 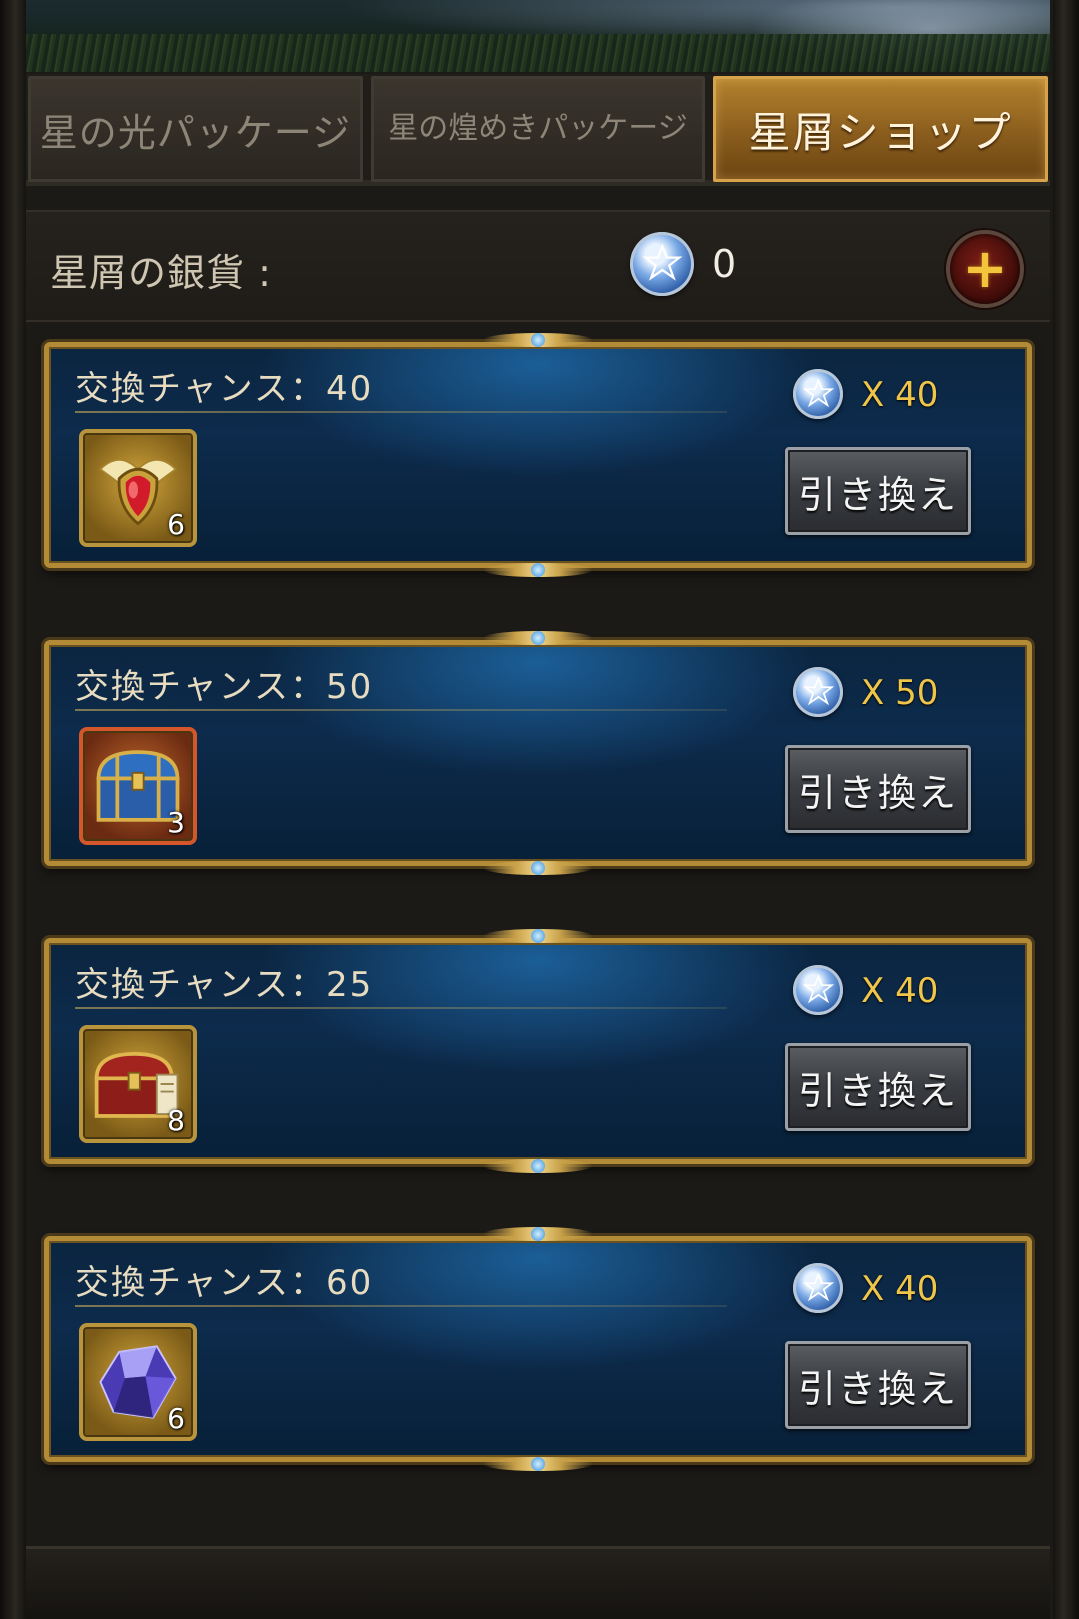 I want to click on shop-tabs: 星の光パッケージ 星の煌めきパッケージ 星屑ショップ, so click(x=538, y=130).